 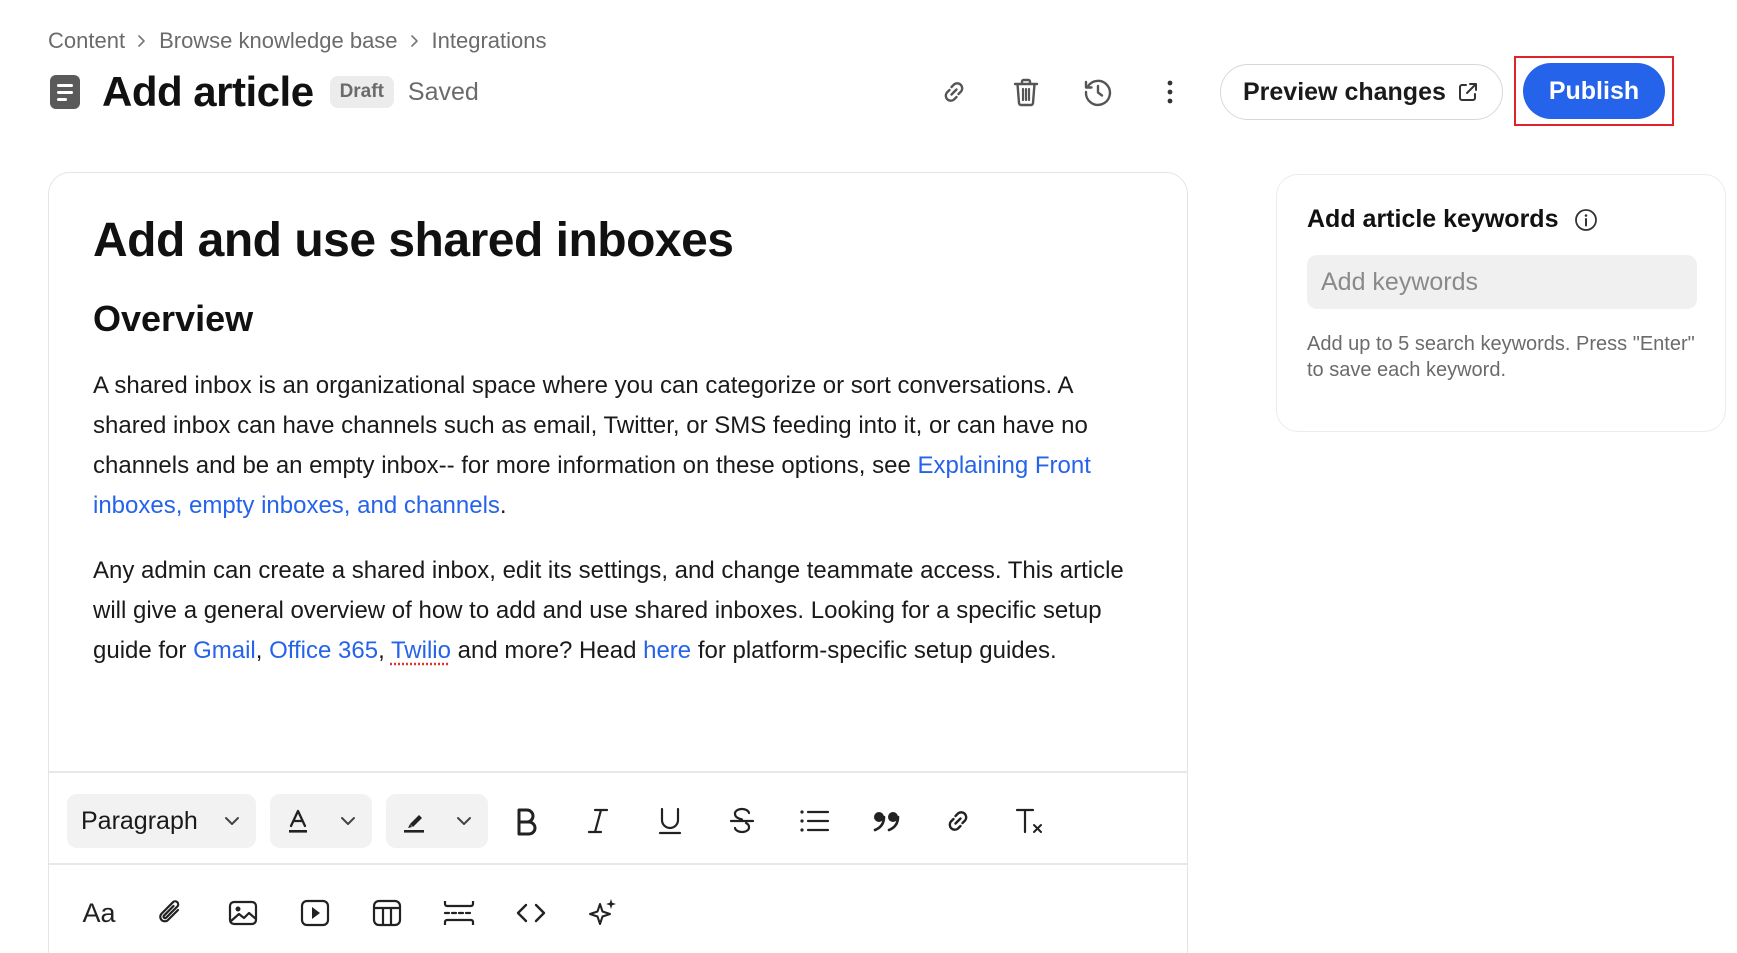 I want to click on more-vertical-icon, so click(x=1170, y=92).